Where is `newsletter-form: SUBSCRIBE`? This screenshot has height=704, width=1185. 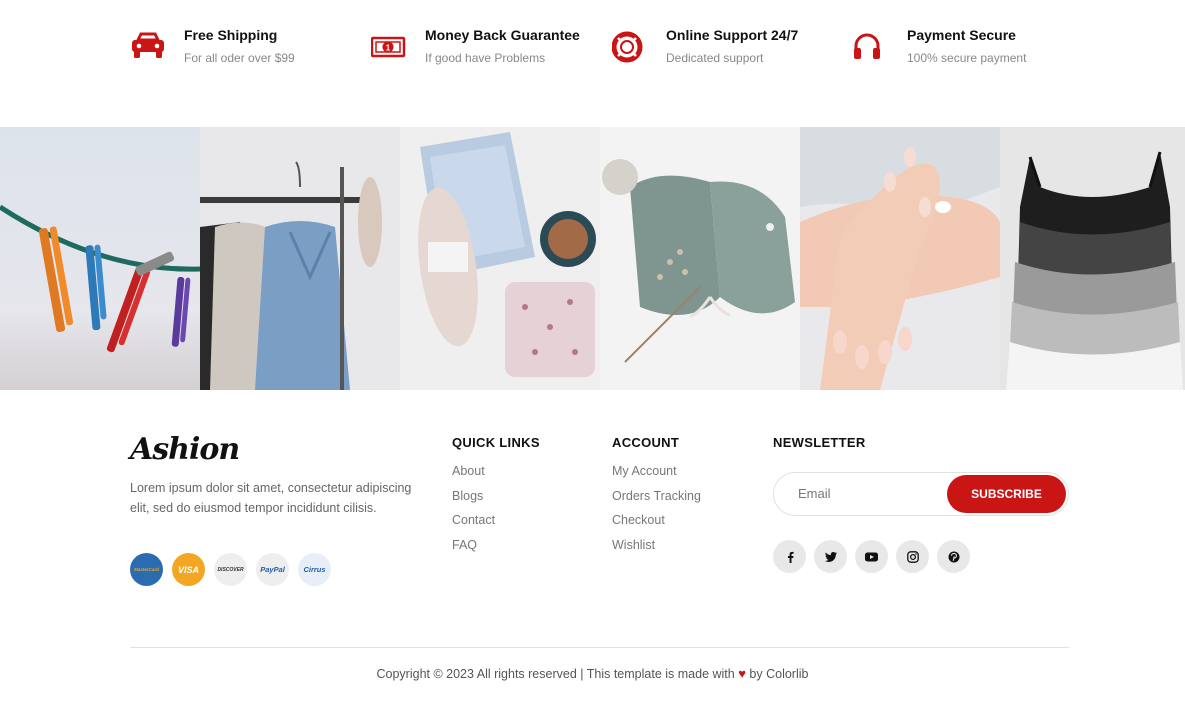 newsletter-form: SUBSCRIBE is located at coordinates (921, 494).